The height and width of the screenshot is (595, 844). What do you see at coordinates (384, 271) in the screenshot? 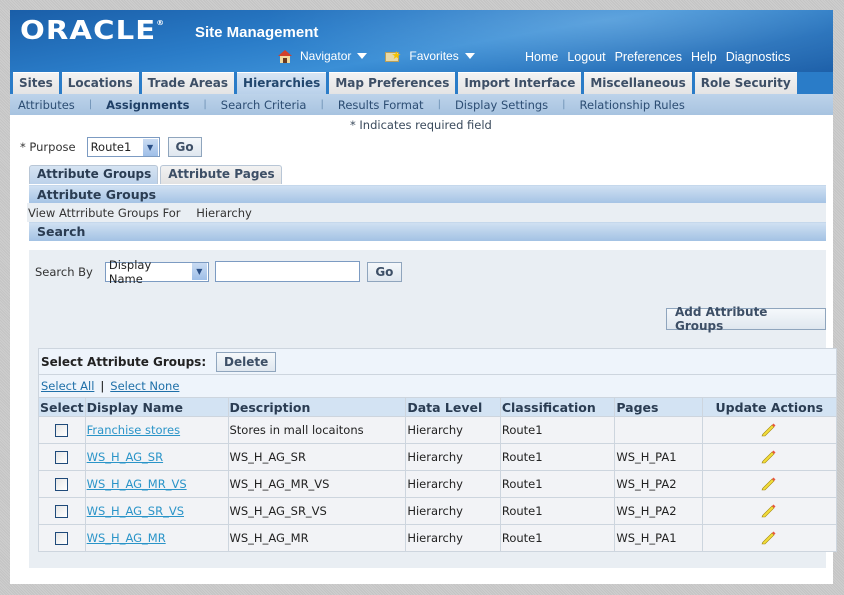
I see `search-go-button: Go` at bounding box center [384, 271].